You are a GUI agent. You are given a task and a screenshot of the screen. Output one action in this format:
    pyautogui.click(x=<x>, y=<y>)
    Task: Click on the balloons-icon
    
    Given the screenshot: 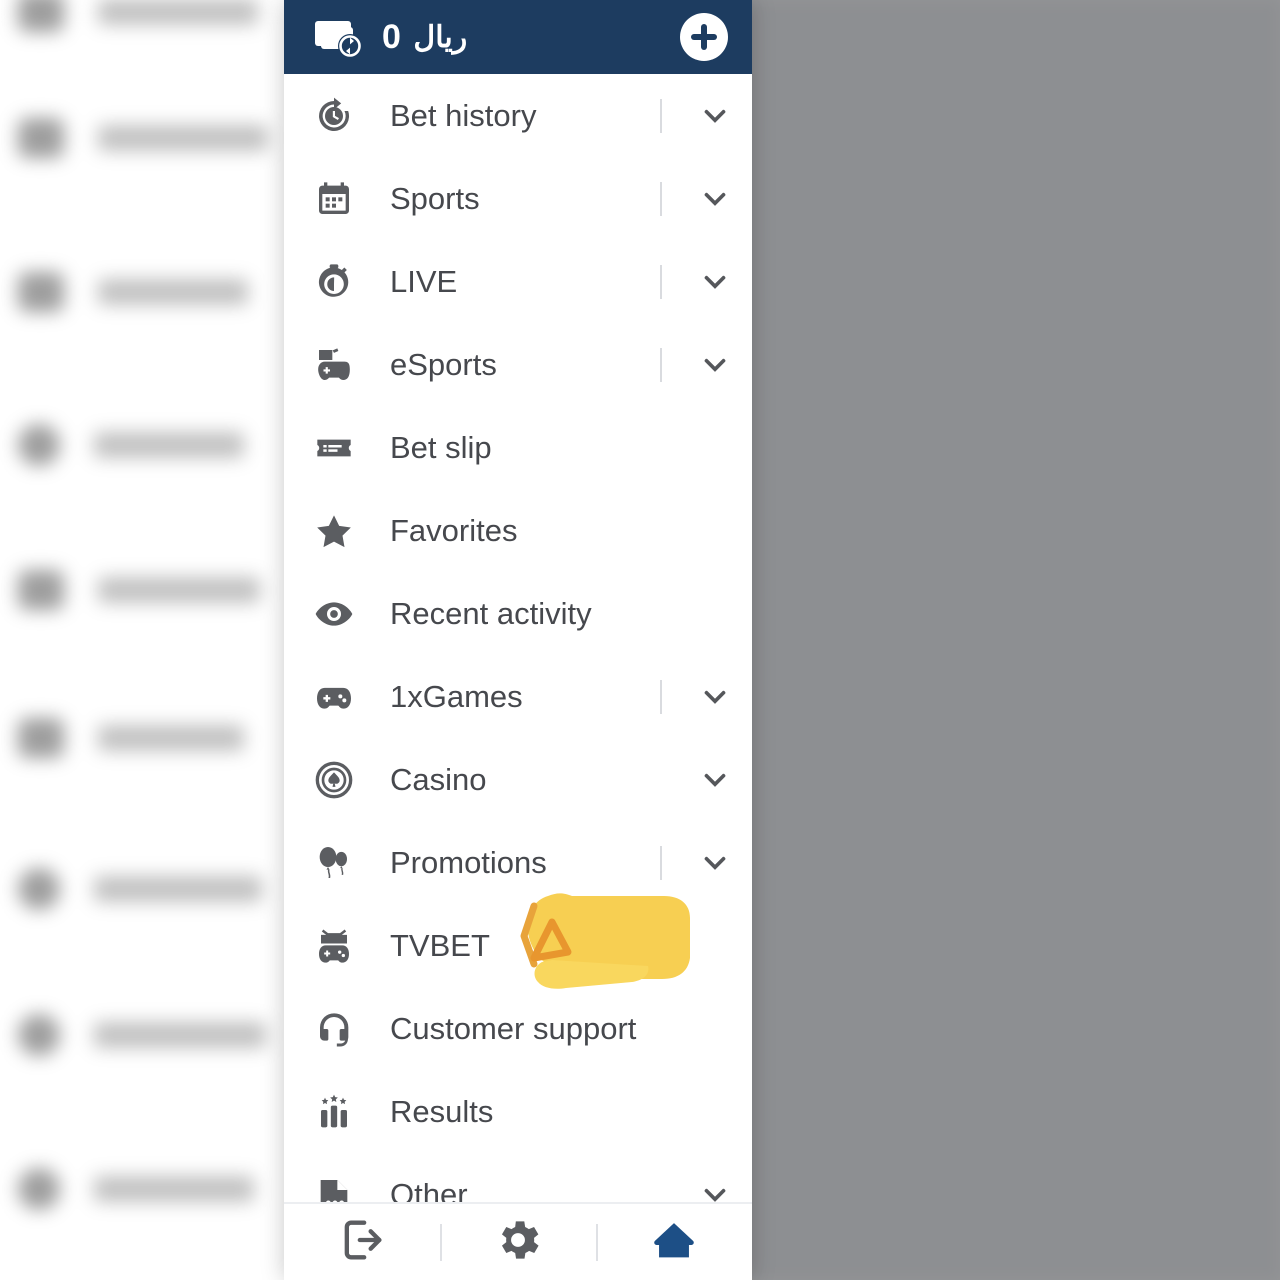 What is the action you would take?
    pyautogui.click(x=341, y=863)
    